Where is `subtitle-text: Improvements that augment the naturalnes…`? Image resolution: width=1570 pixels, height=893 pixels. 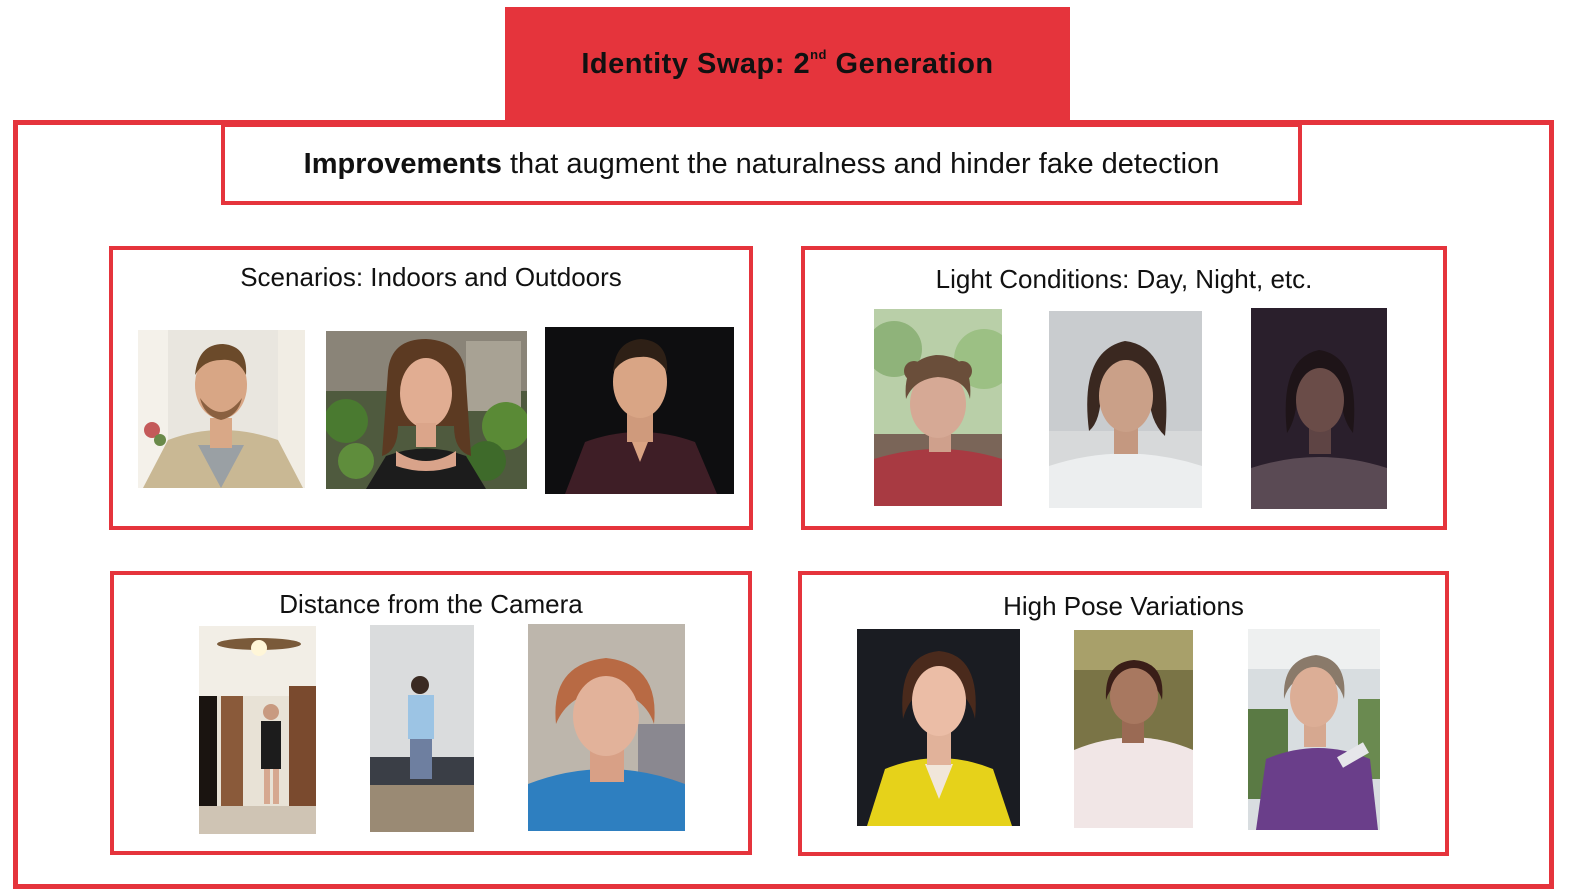
subtitle-text: Improvements that augment the naturalnes… is located at coordinates (761, 163).